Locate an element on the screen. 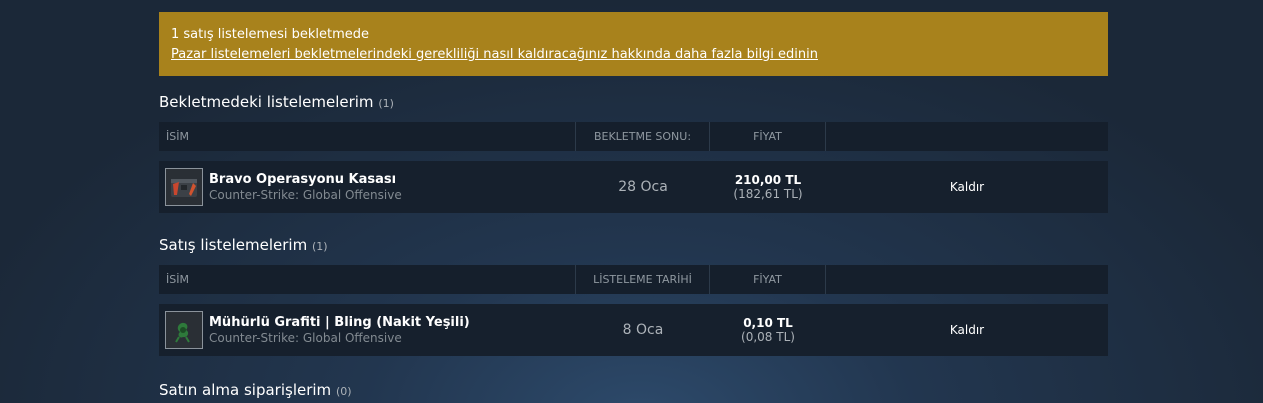 The image size is (1263, 403). price-cell: 210,00 TL (182,61 TL) is located at coordinates (768, 187).